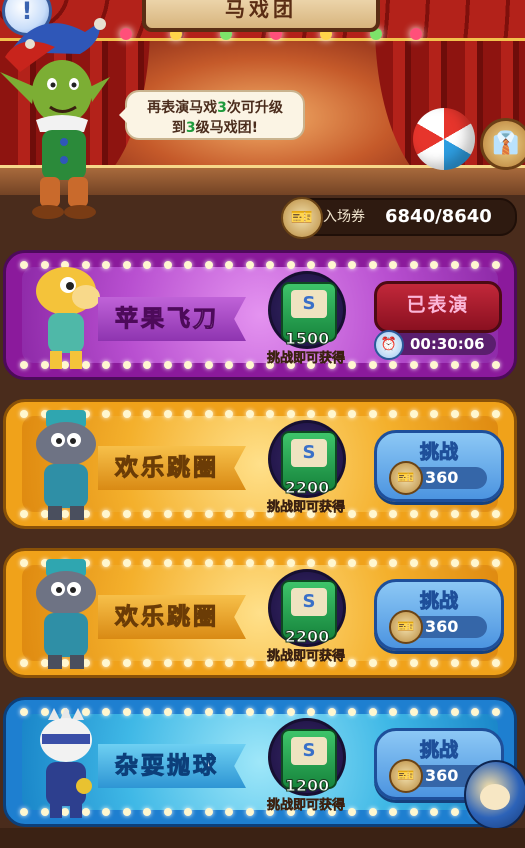 The image size is (525, 848). What do you see at coordinates (406, 776) in the screenshot?
I see `ticket-icon: 🎫` at bounding box center [406, 776].